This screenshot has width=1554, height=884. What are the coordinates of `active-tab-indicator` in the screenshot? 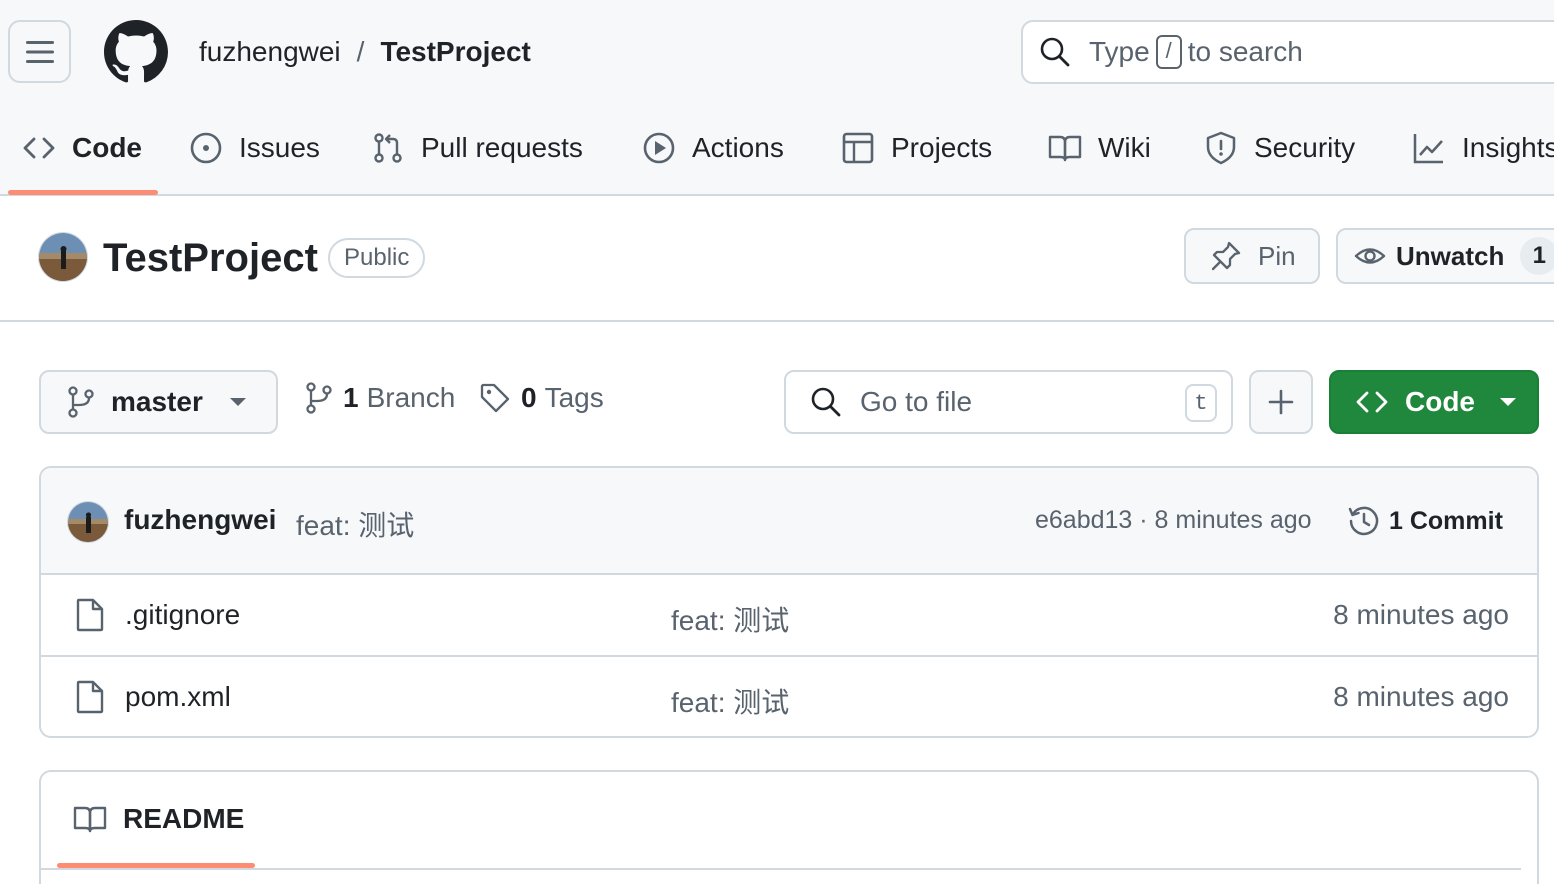 It's located at (83, 192).